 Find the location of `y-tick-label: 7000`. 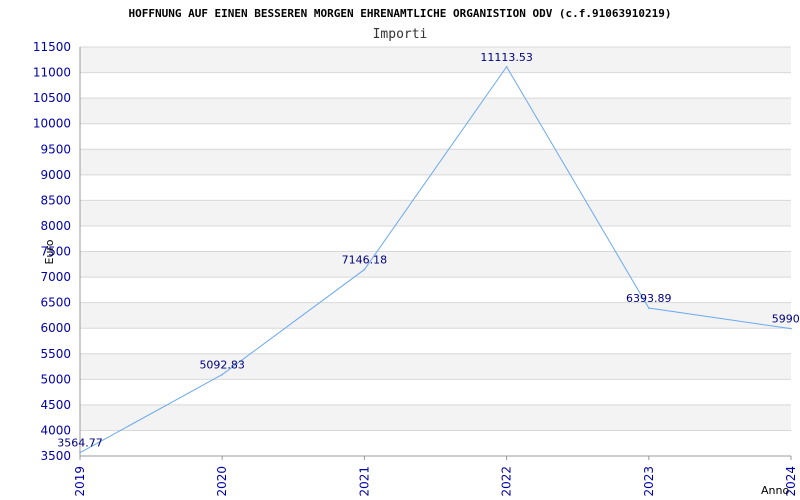

y-tick-label: 7000 is located at coordinates (55, 277).